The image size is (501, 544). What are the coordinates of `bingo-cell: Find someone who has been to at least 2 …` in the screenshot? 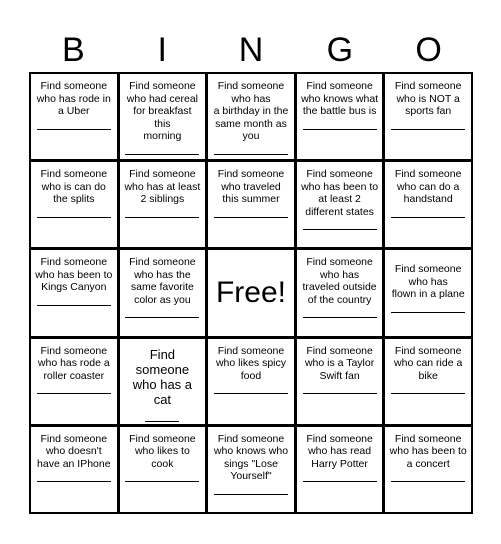 It's located at (339, 205).